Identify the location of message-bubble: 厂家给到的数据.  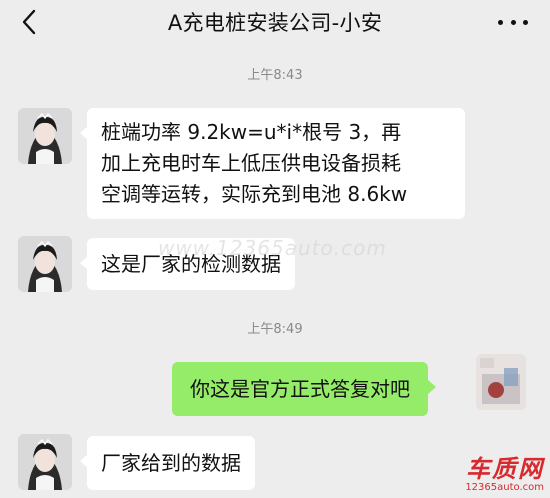
(167, 463).